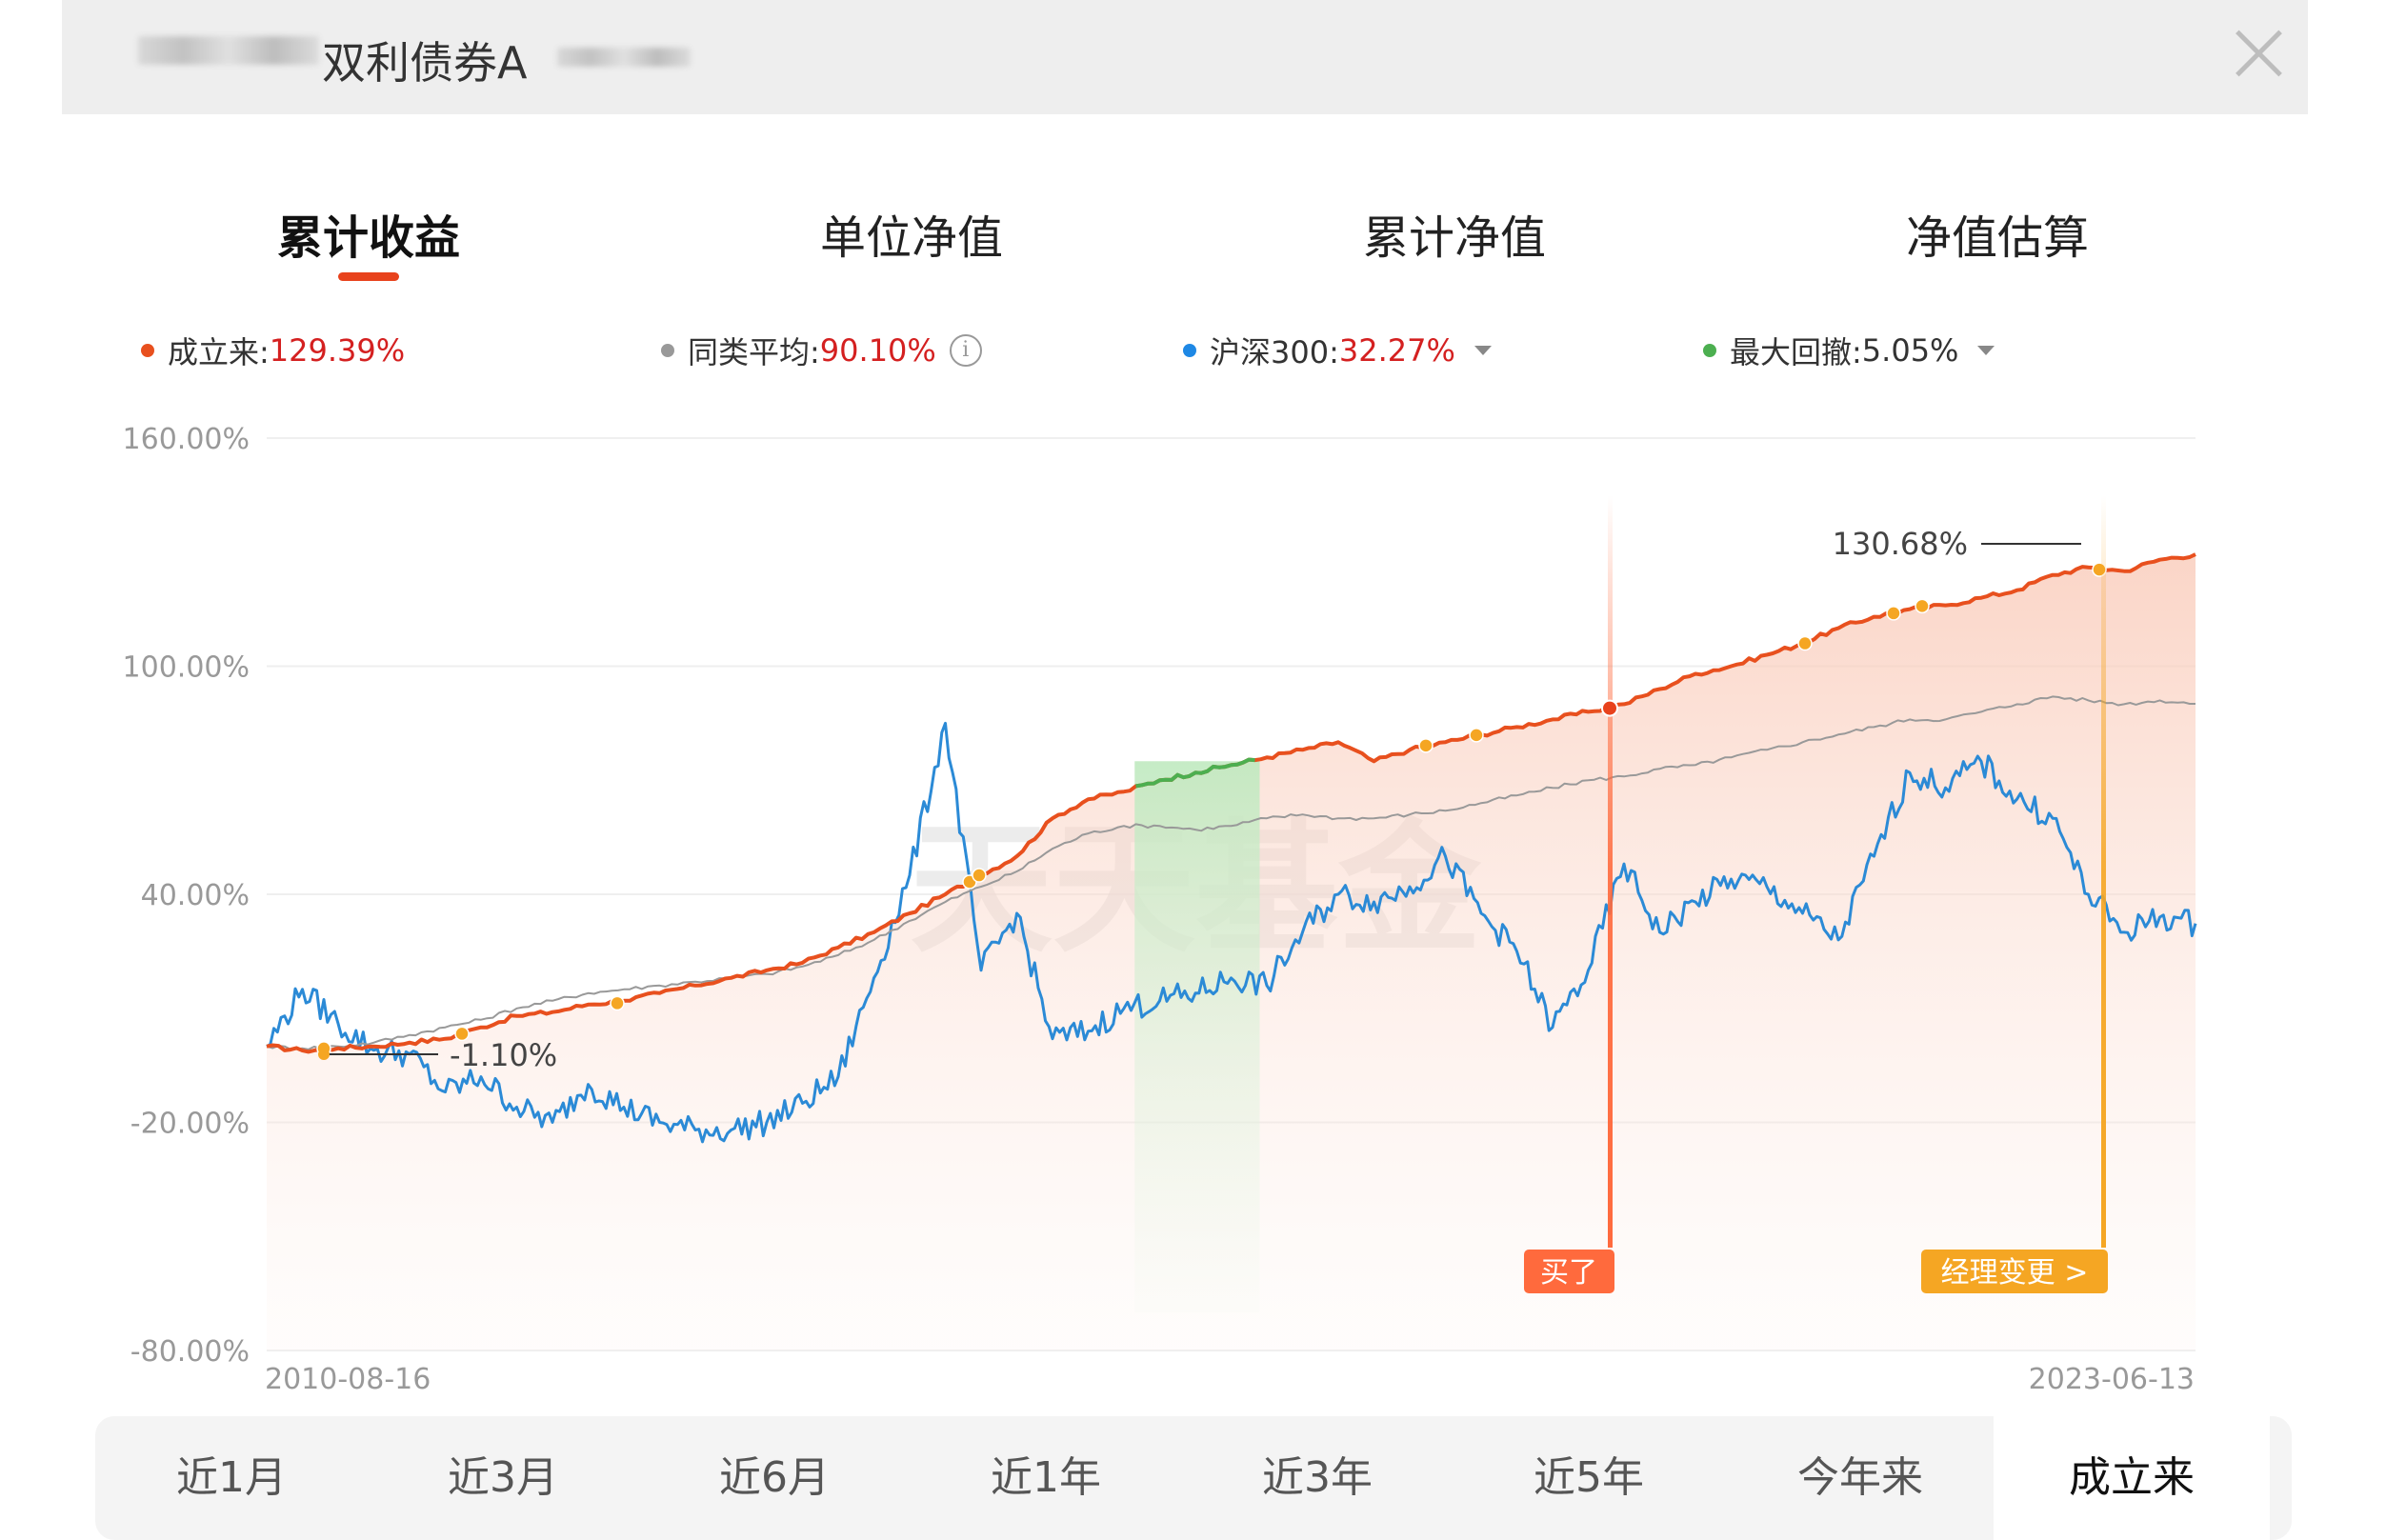  I want to click on period-1m: 近1月, so click(232, 1473).